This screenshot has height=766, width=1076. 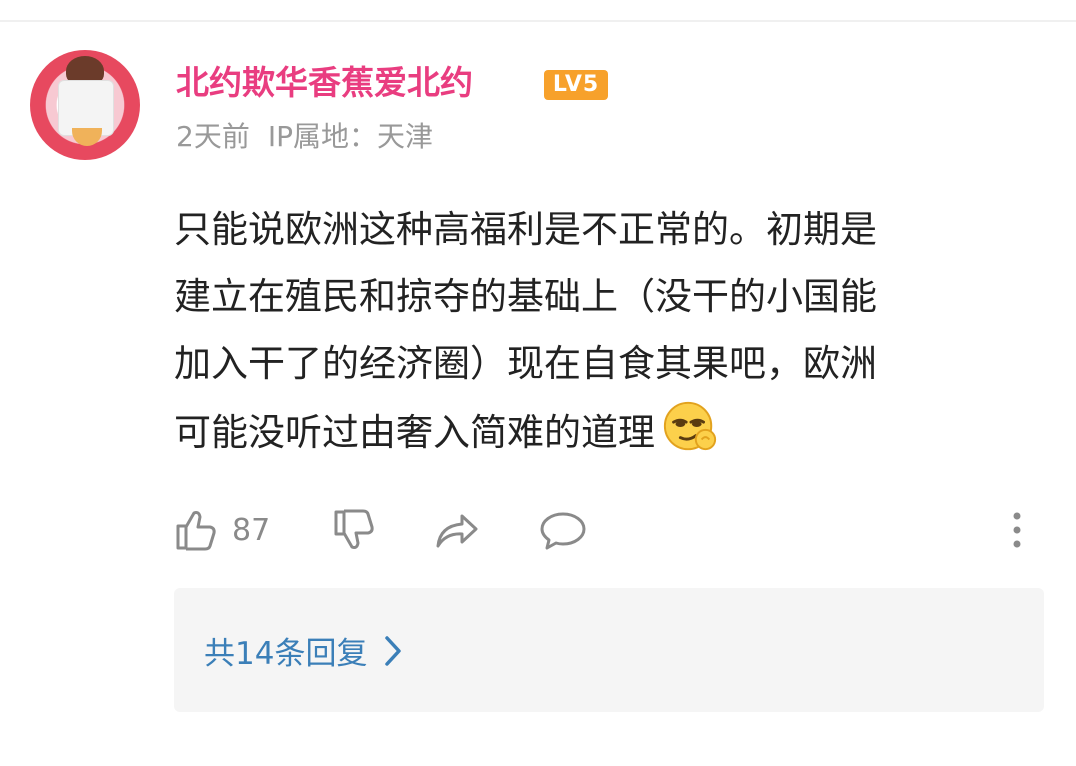 I want to click on comment-meta: 2天前 IP属地：天津, so click(x=304, y=137).